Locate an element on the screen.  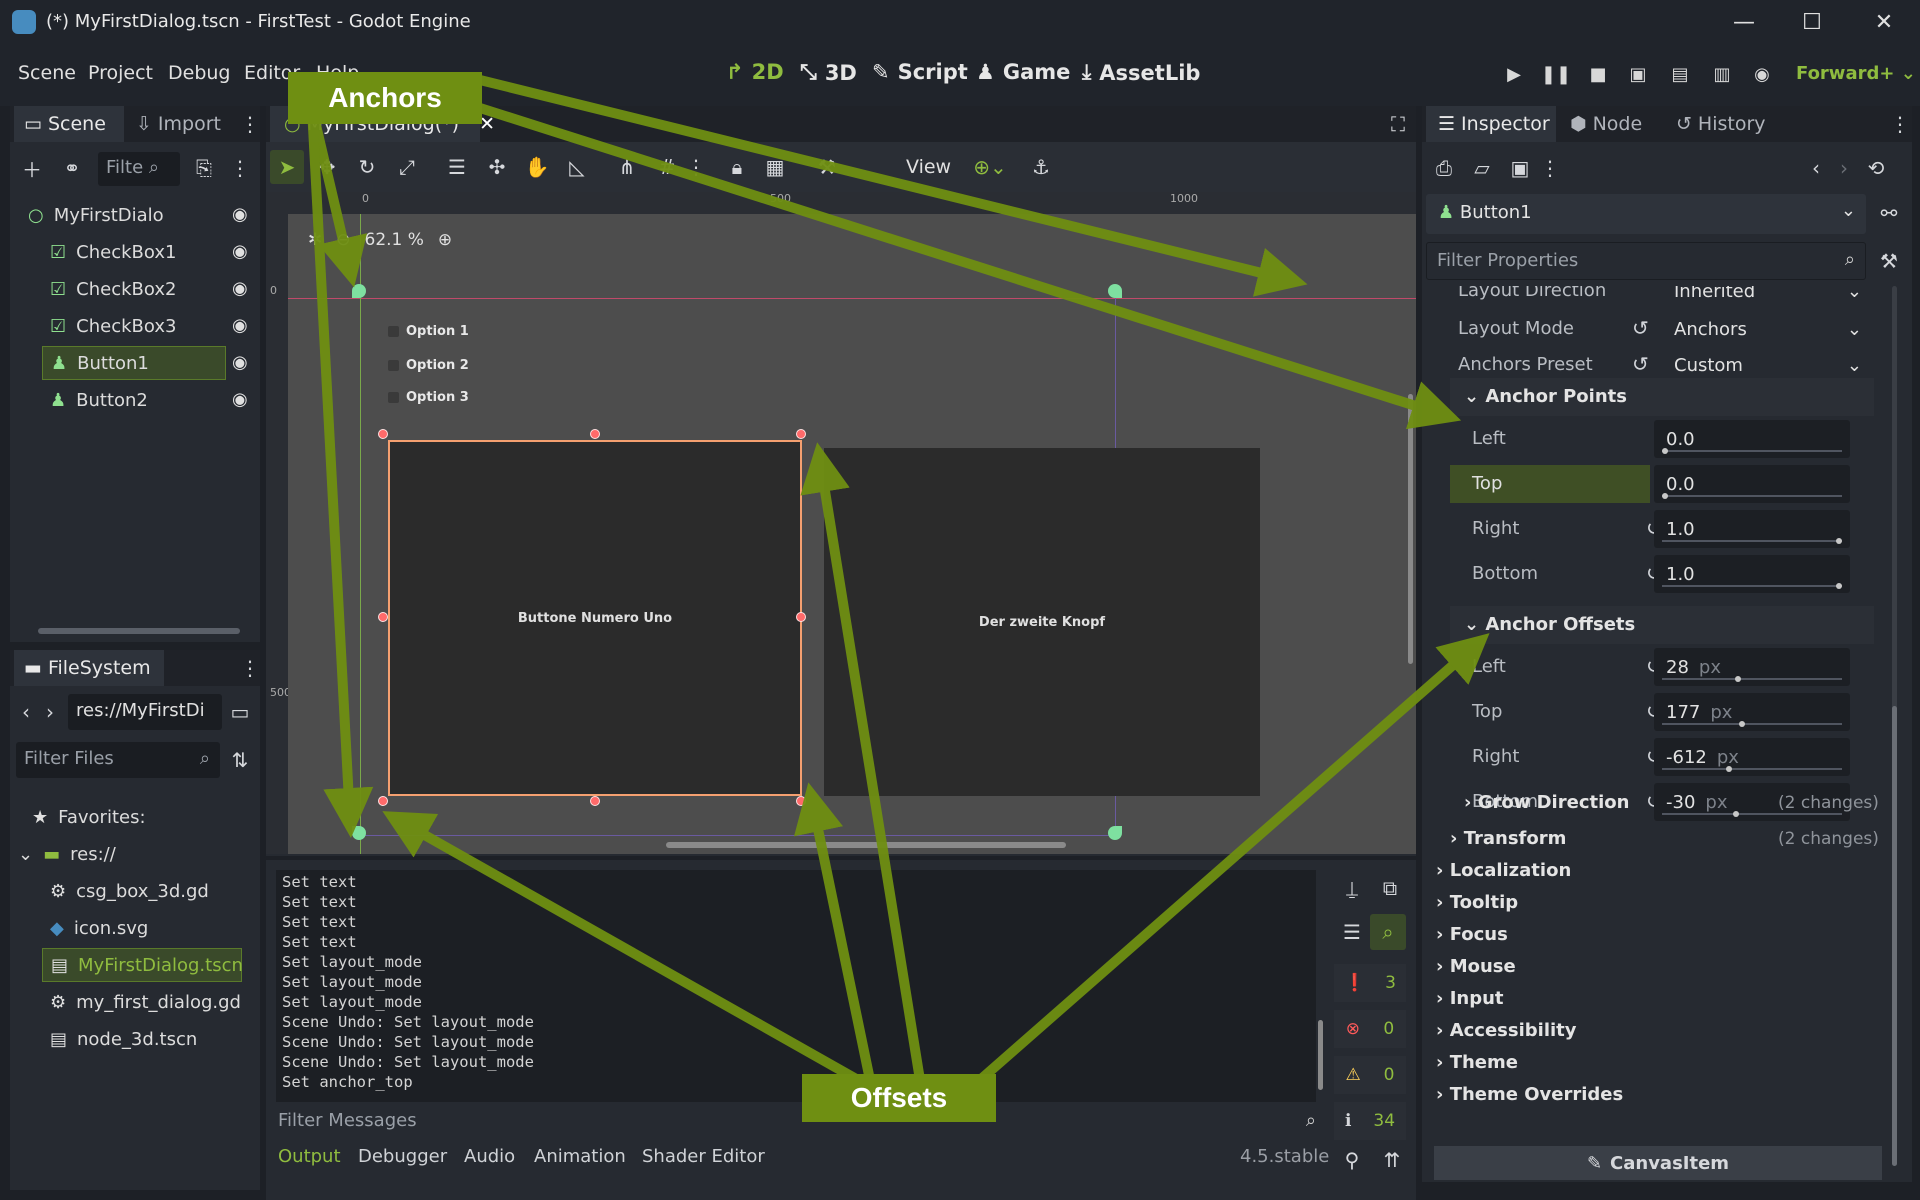
anchors-annotation: Anchors is located at coordinates (385, 98).